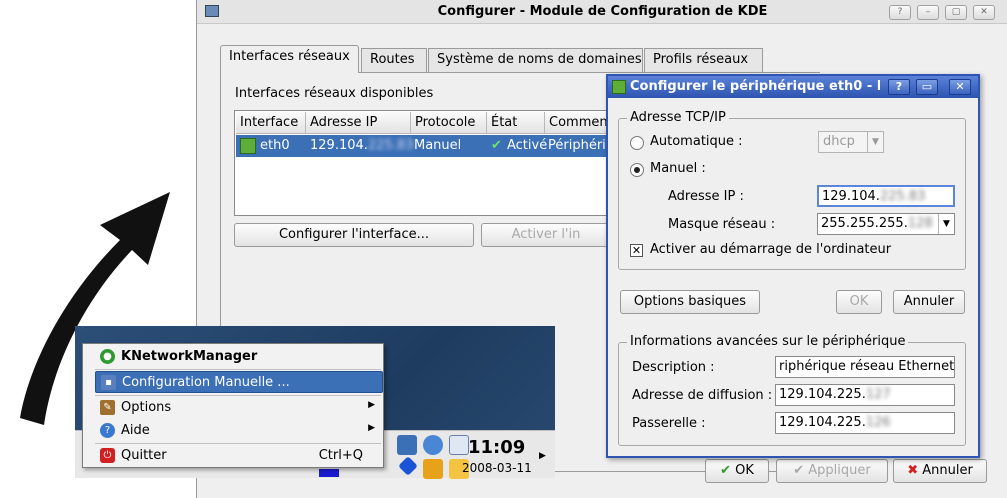 This screenshot has width=1007, height=498. What do you see at coordinates (339, 145) in the screenshot?
I see `cell-ip: 129.104.` at bounding box center [339, 145].